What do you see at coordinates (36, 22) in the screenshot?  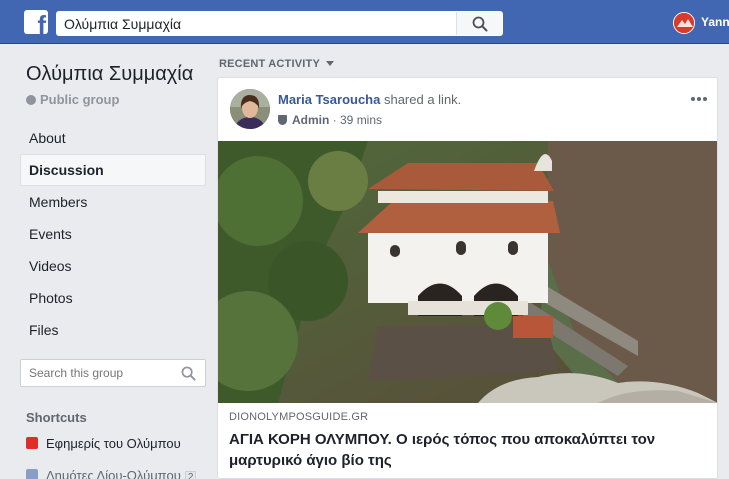 I see `facebook-f-icon: f` at bounding box center [36, 22].